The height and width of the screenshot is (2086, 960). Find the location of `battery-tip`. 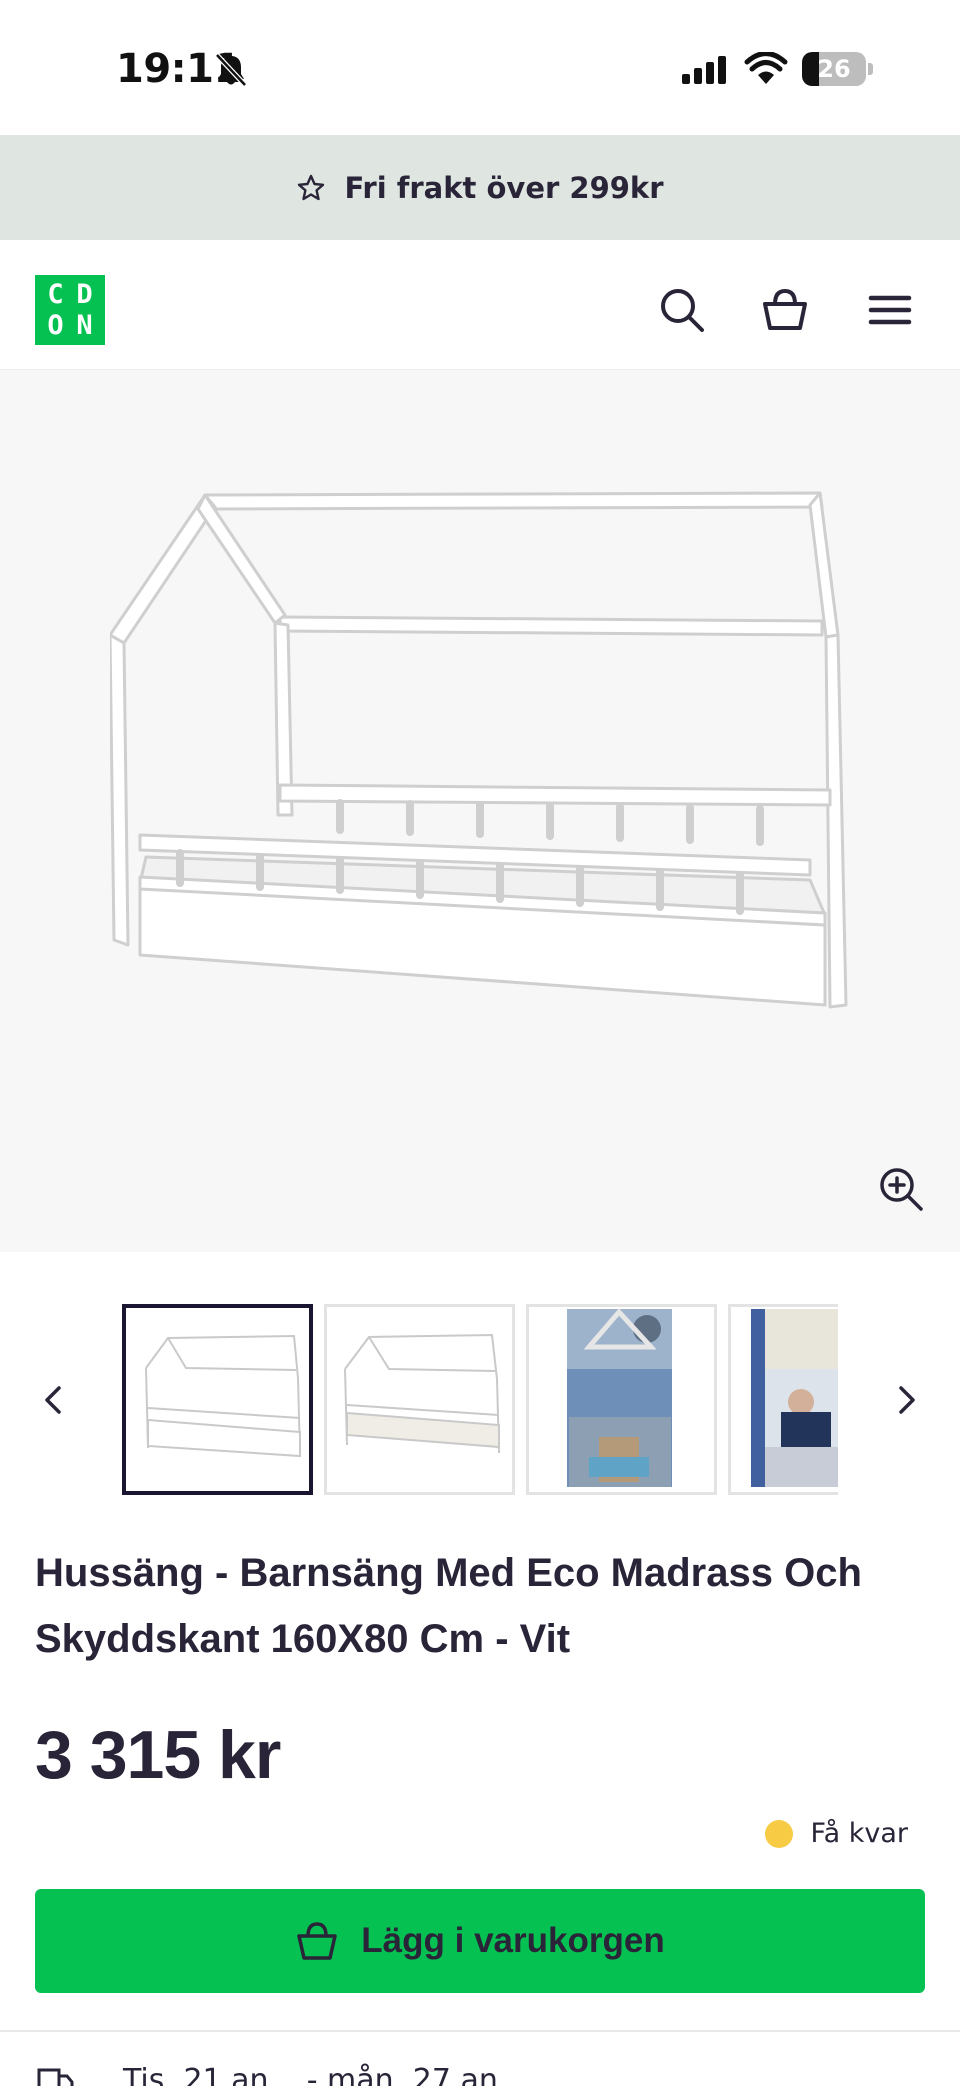

battery-tip is located at coordinates (870, 69).